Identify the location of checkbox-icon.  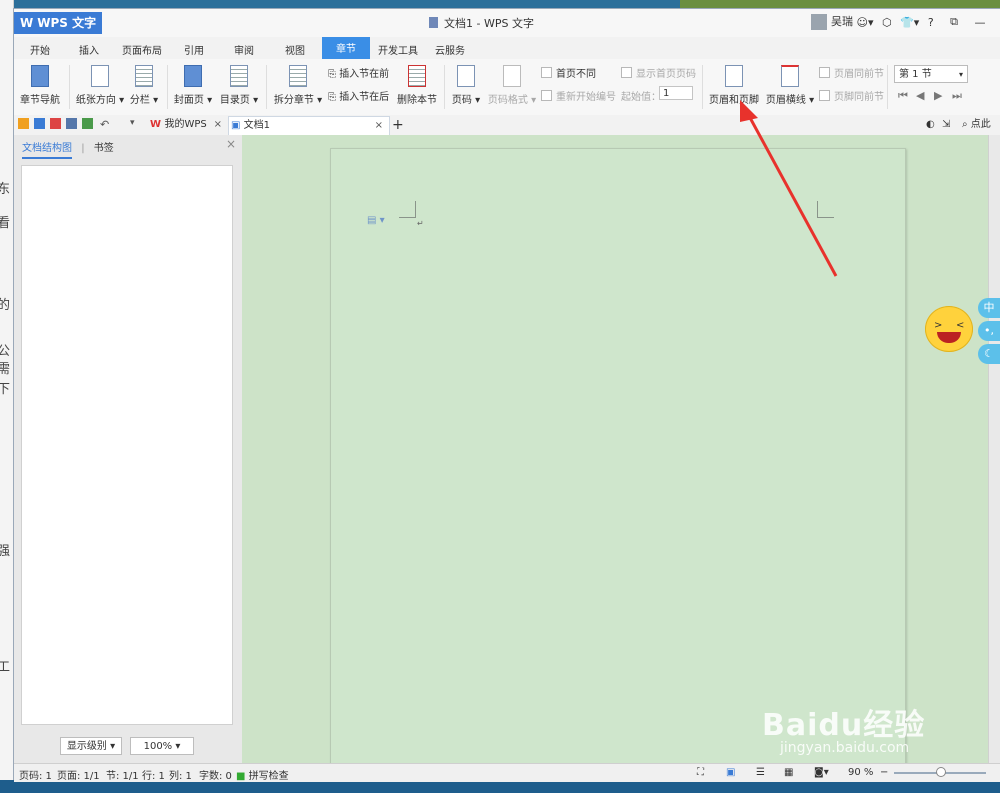
(626, 72).